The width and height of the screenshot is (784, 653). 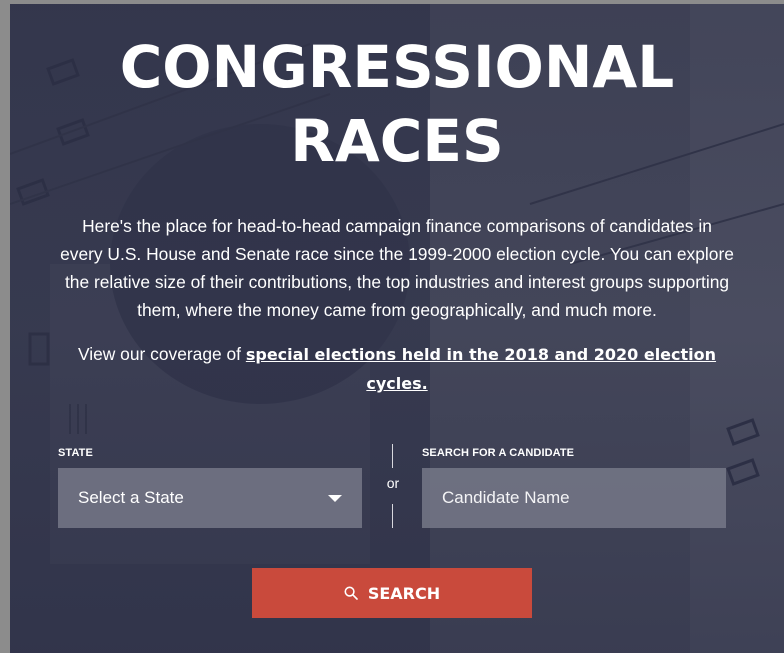 What do you see at coordinates (574, 498) in the screenshot?
I see `candidate-name-input` at bounding box center [574, 498].